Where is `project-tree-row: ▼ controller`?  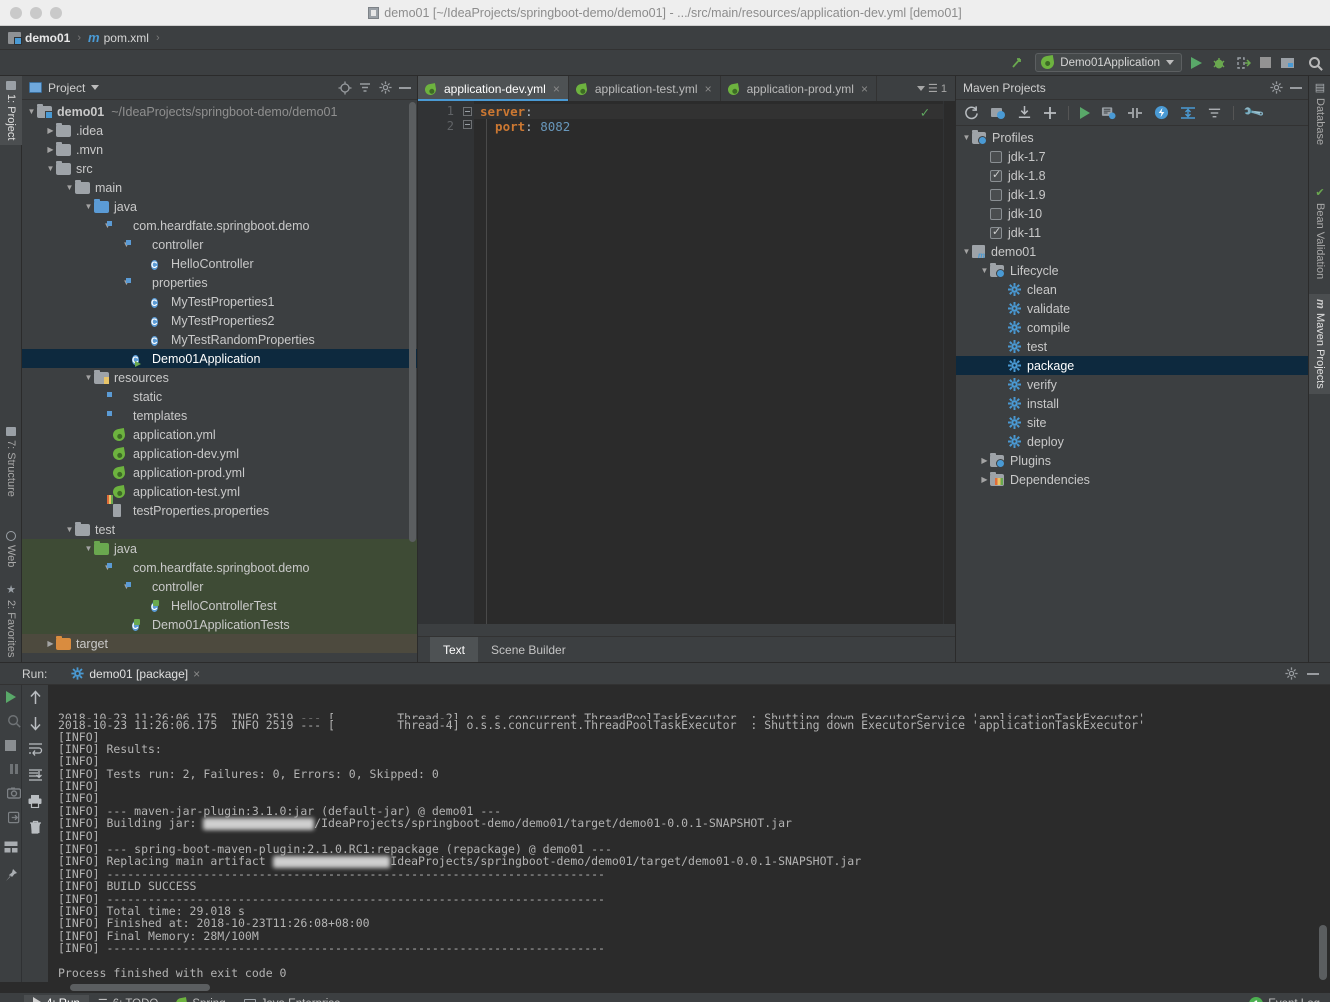 project-tree-row: ▼ controller is located at coordinates (219, 586).